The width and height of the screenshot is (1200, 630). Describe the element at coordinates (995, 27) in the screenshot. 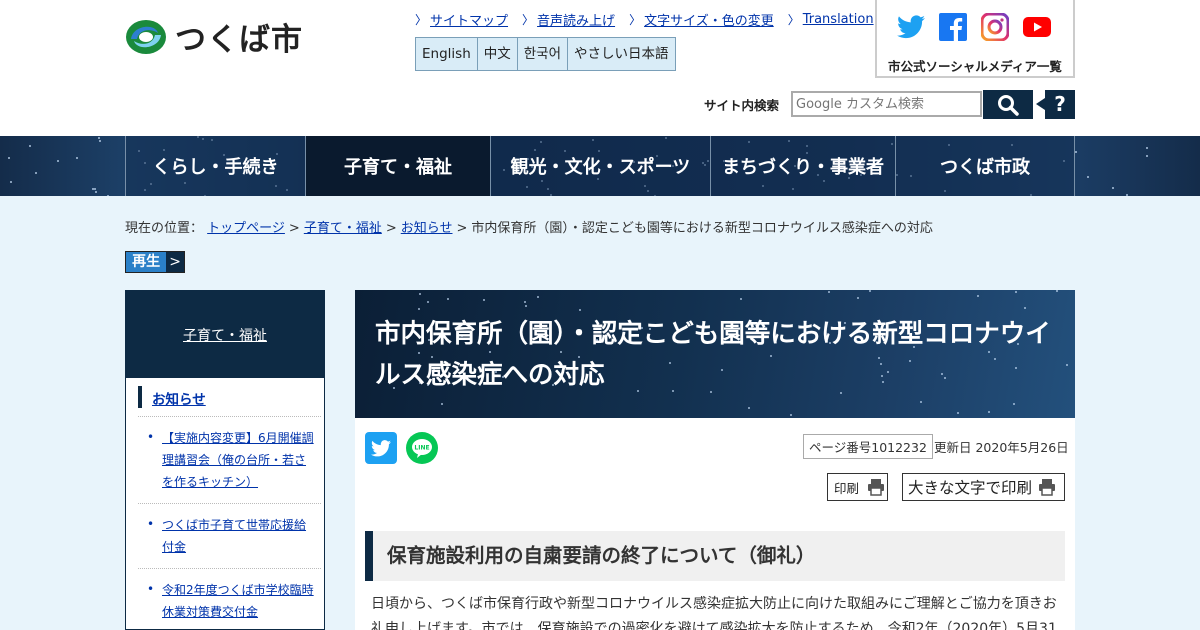

I see `instagram-icon` at that location.